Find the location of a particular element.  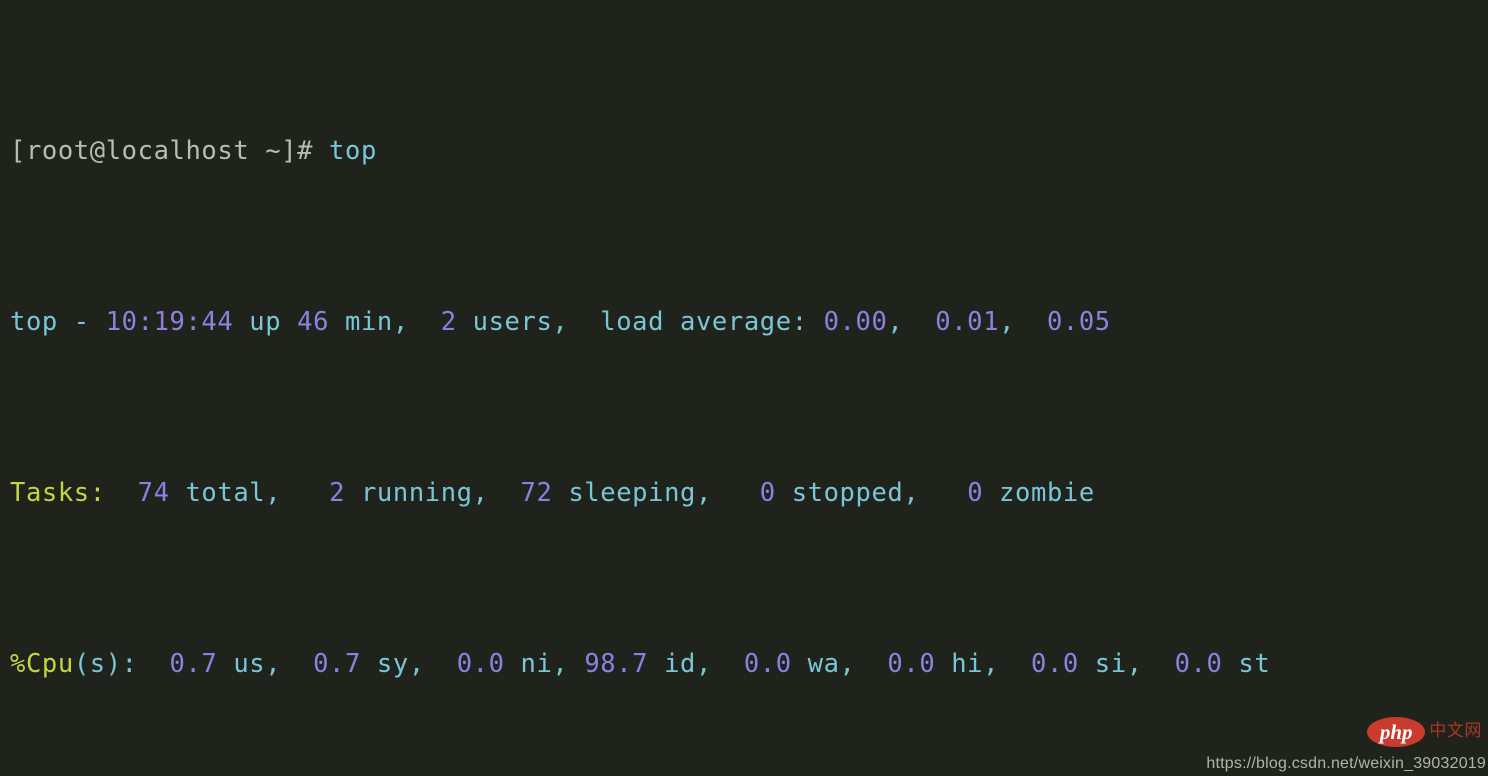

shell-prompt: [root@localhost ~]# is located at coordinates (170, 151).